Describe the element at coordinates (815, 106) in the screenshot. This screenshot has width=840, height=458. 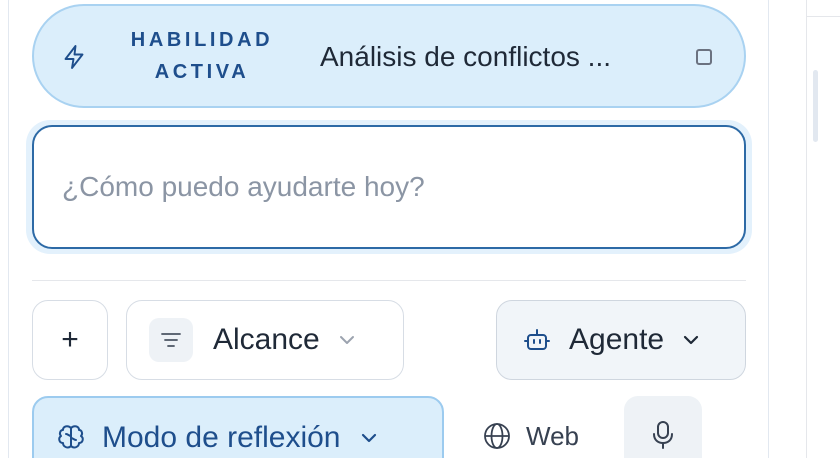
I see `scrollbar-thumb` at that location.